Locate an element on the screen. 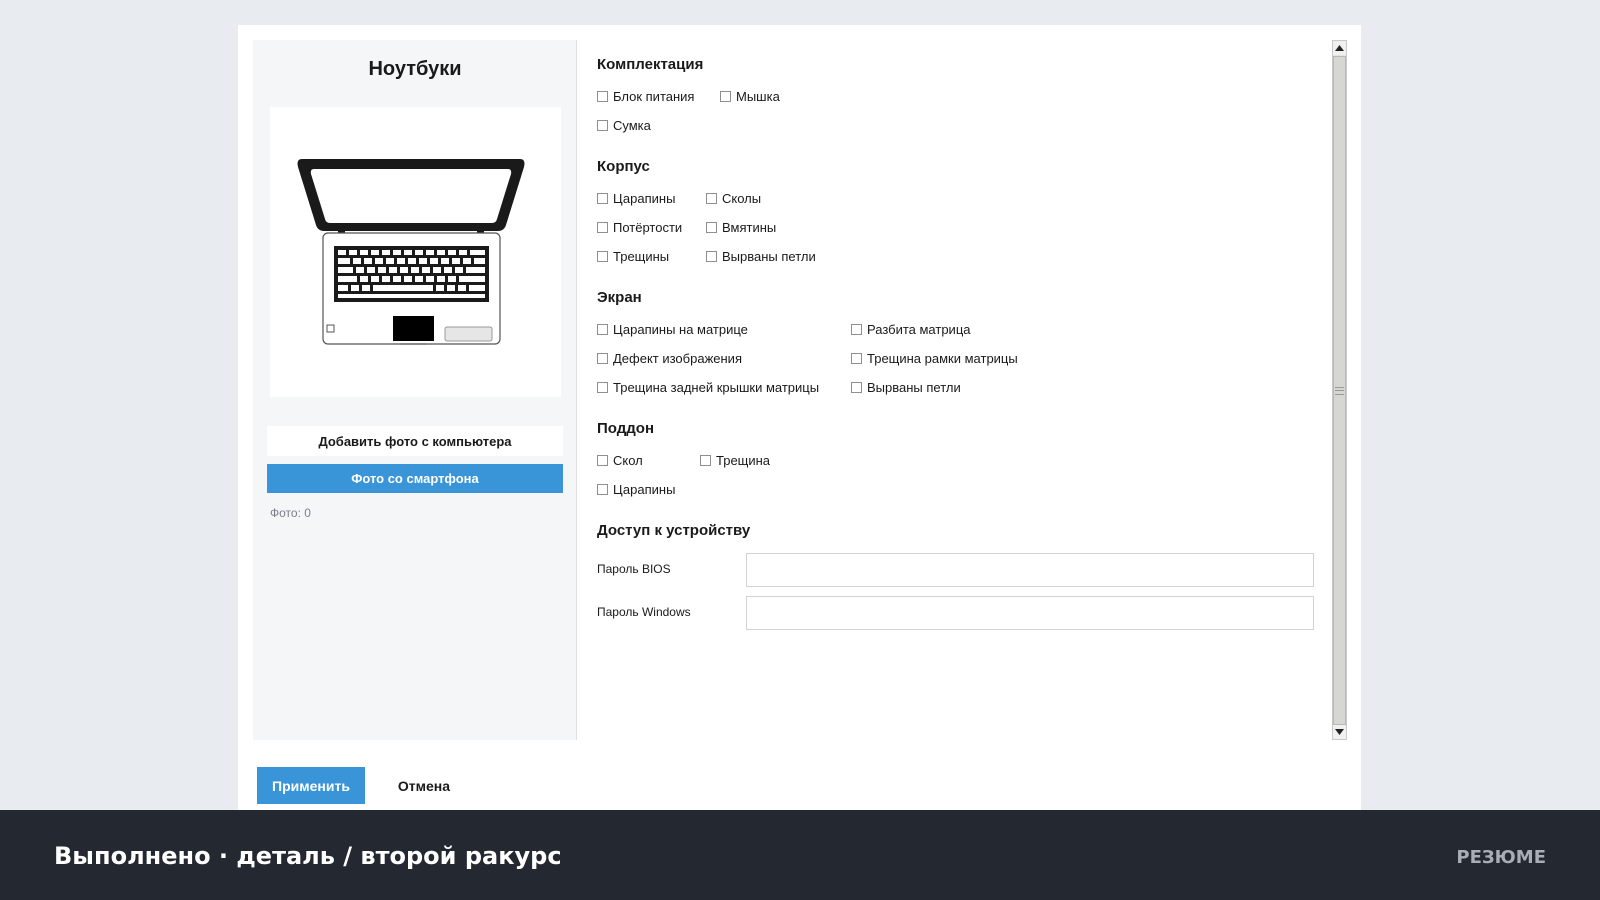  checkbox-tray-chip: Скол is located at coordinates (620, 460).